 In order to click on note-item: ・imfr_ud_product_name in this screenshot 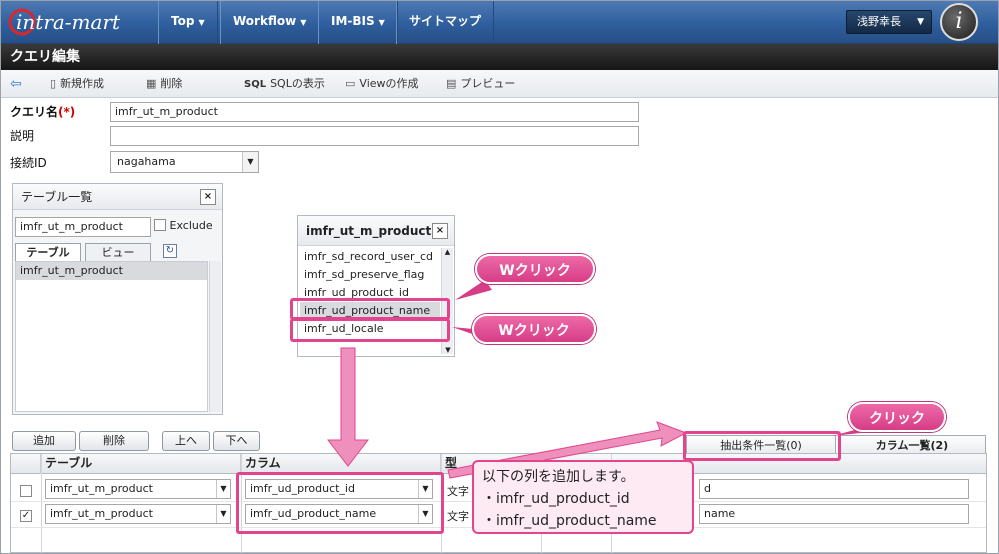, I will do `click(569, 521)`.